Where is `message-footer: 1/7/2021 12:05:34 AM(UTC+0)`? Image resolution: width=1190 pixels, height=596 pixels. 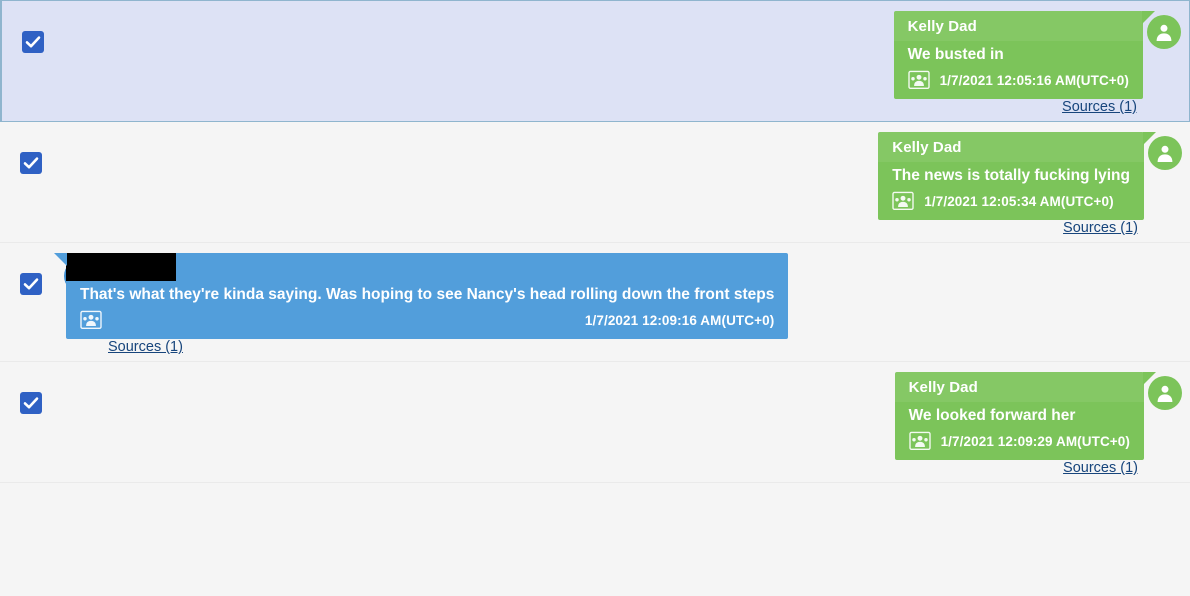
message-footer: 1/7/2021 12:05:34 AM(UTC+0) is located at coordinates (1011, 204).